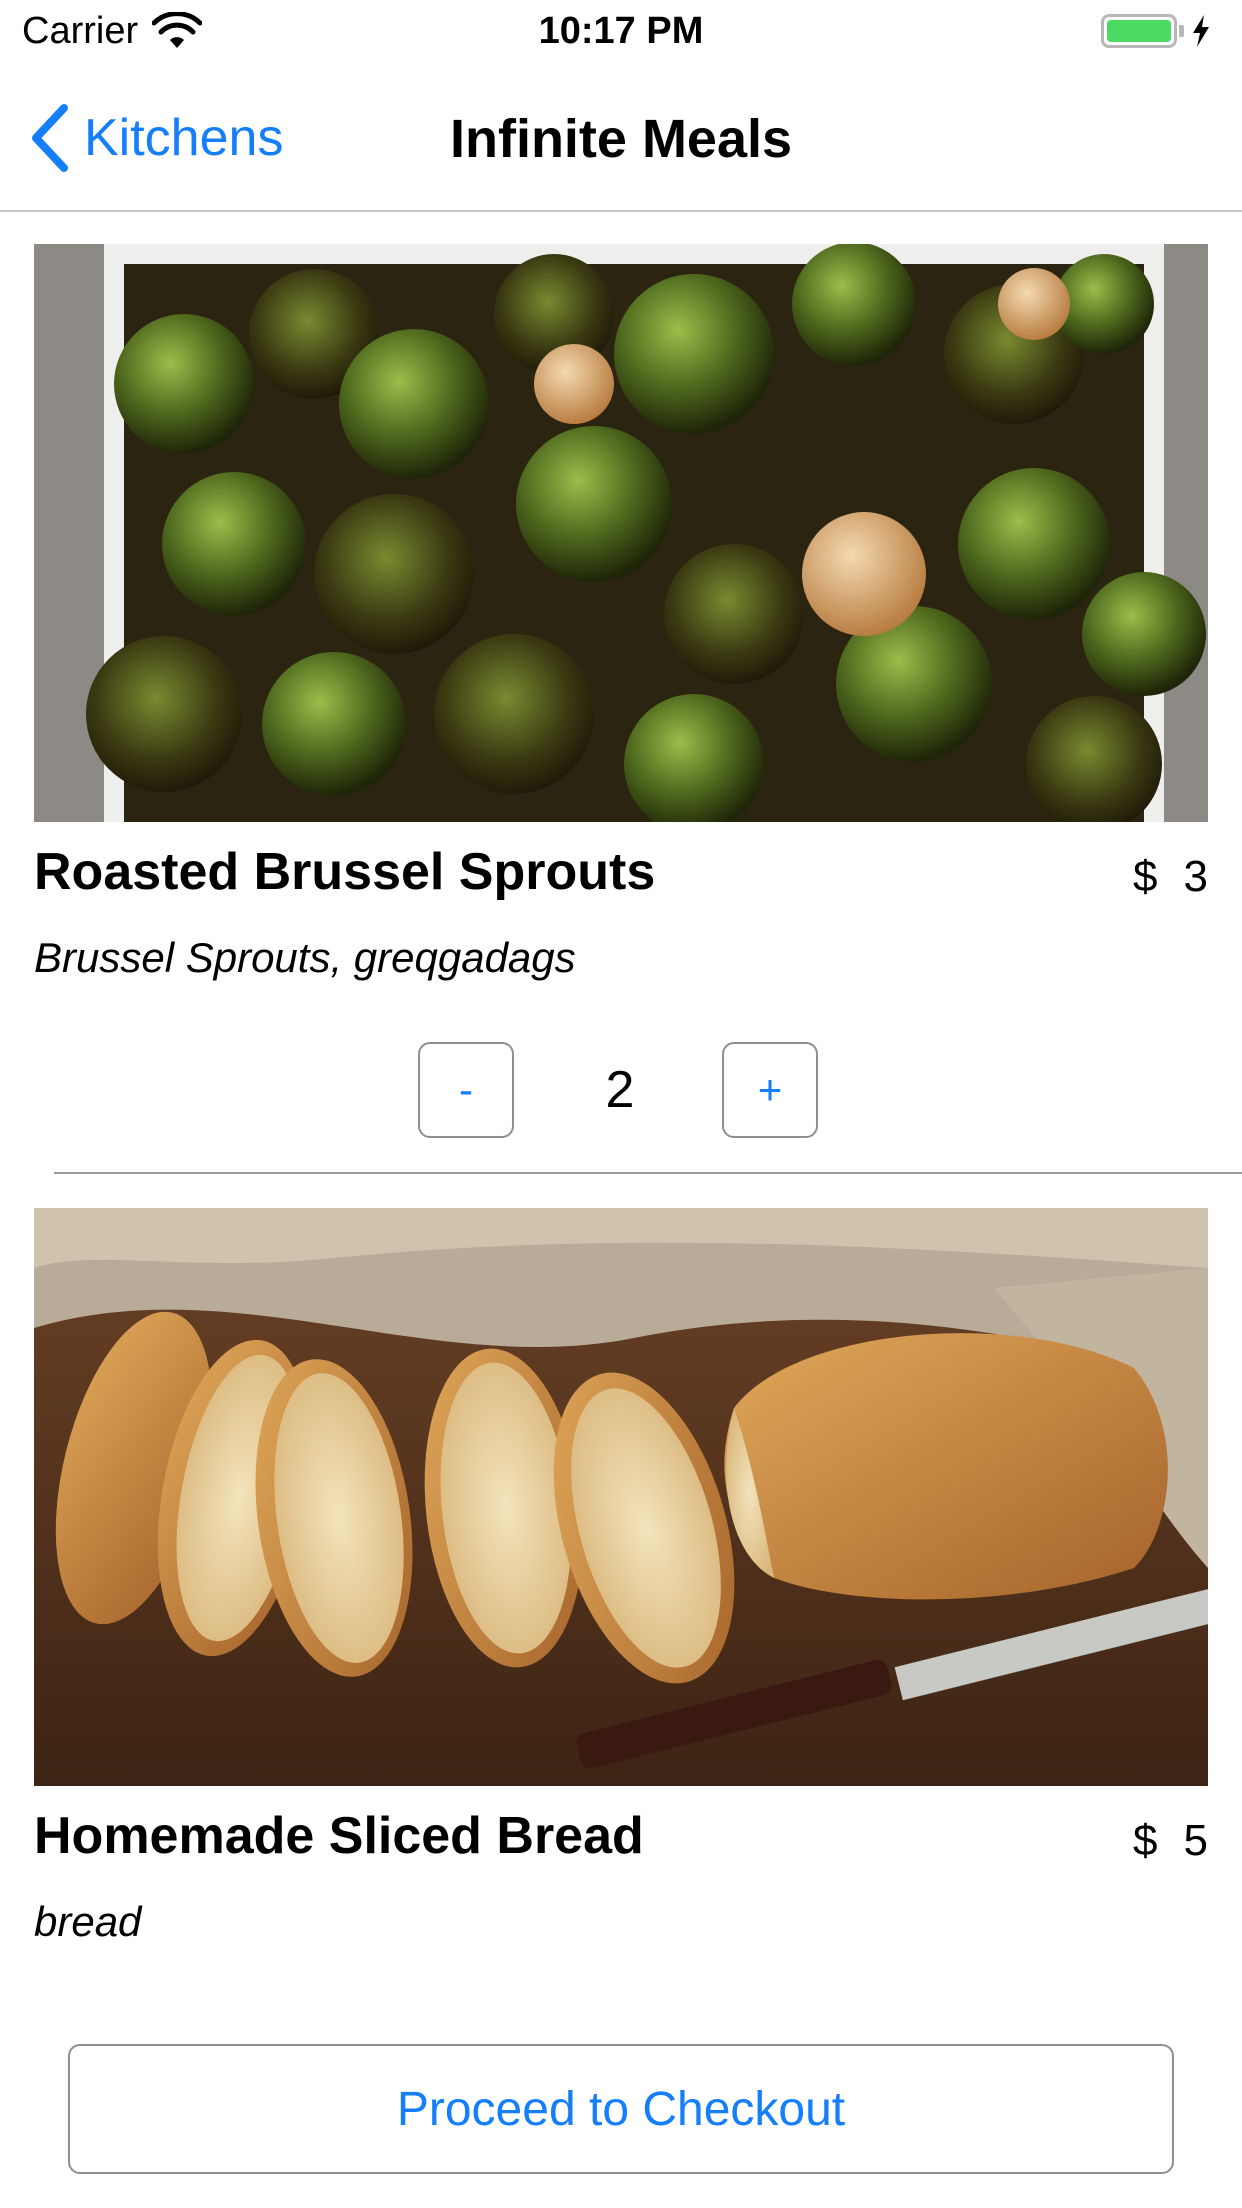  What do you see at coordinates (305, 957) in the screenshot?
I see `meal-description: Brussel Sprouts, greqgadags` at bounding box center [305, 957].